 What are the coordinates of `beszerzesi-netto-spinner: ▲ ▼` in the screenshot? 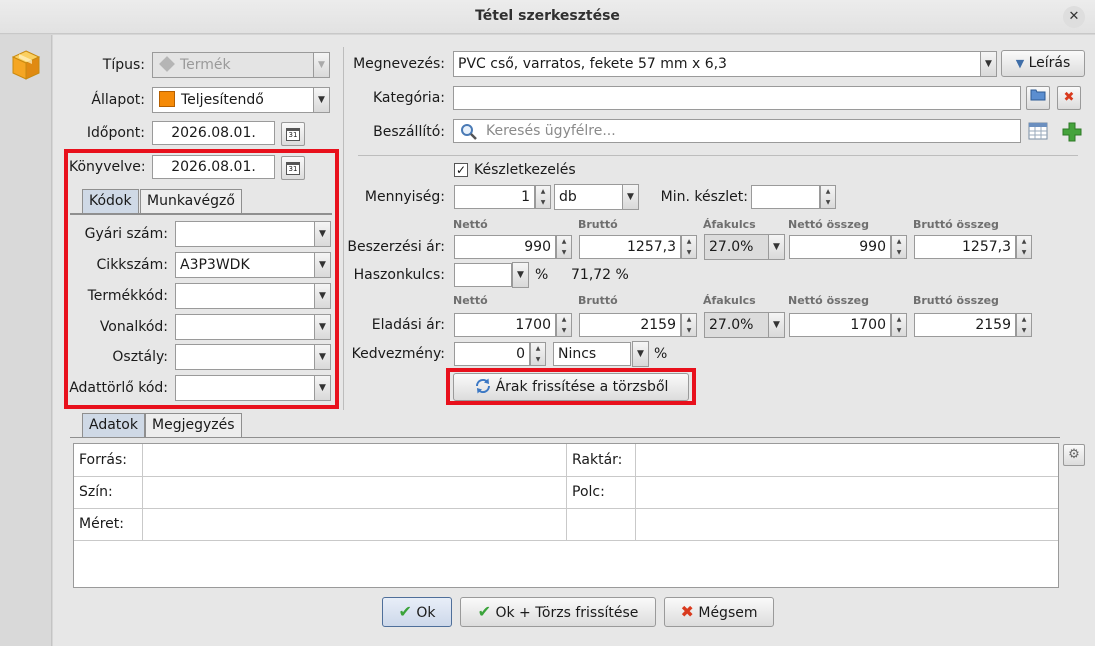 It's located at (564, 247).